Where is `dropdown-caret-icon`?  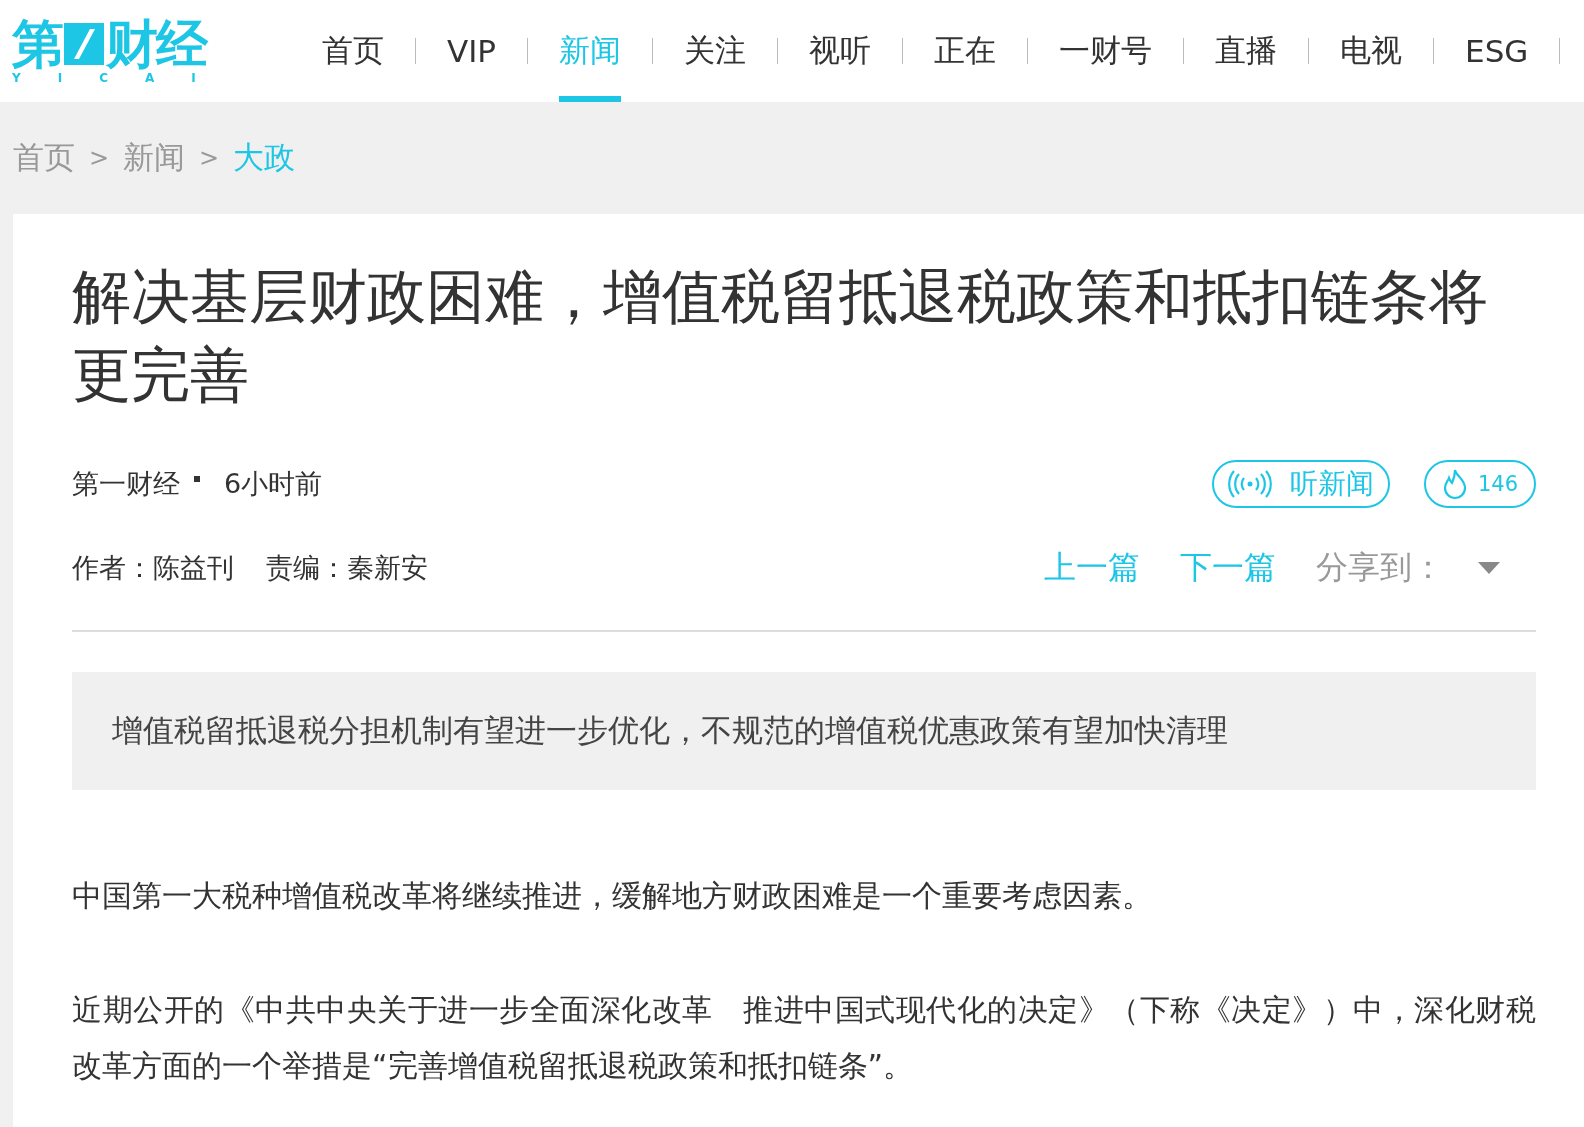 dropdown-caret-icon is located at coordinates (1489, 568).